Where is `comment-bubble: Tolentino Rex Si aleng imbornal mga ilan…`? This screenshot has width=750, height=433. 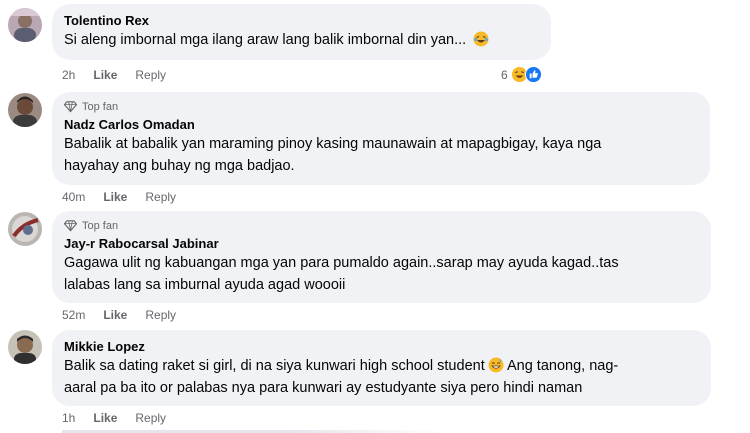 comment-bubble: Tolentino Rex Si aleng imbornal mga ilan… is located at coordinates (301, 32).